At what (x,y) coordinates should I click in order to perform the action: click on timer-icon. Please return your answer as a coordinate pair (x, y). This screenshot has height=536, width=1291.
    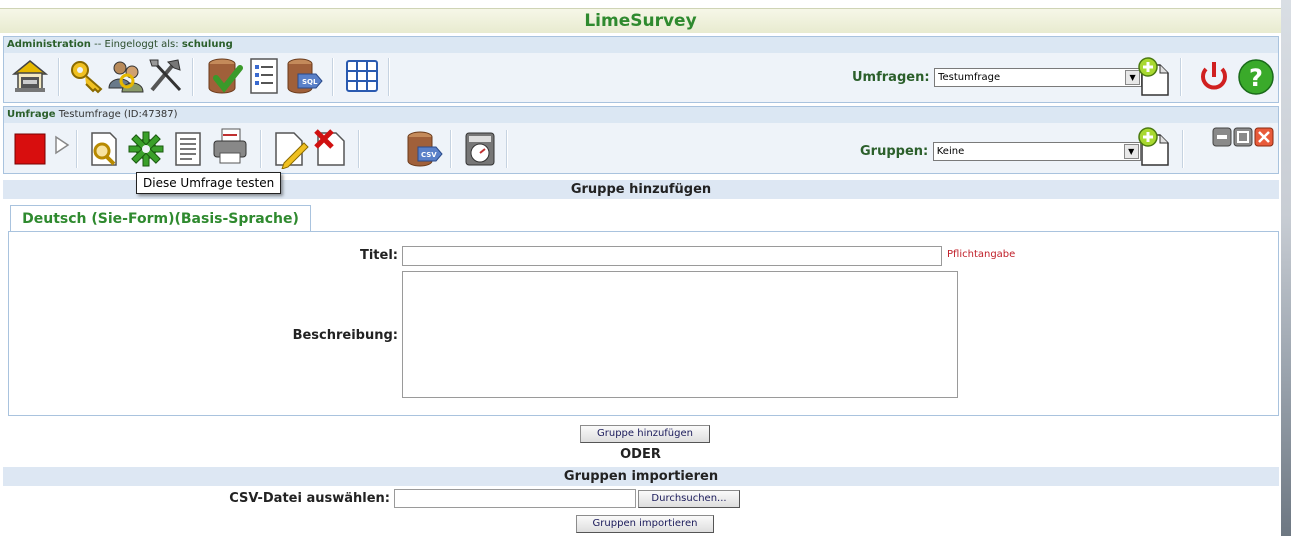
    Looking at the image, I should click on (480, 149).